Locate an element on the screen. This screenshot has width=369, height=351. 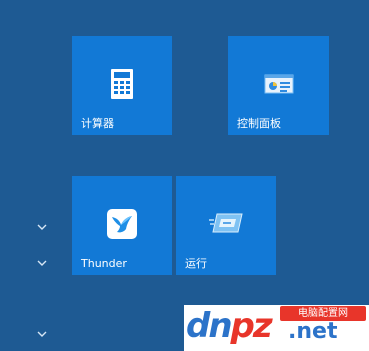
control-panel-icon is located at coordinates (278, 84).